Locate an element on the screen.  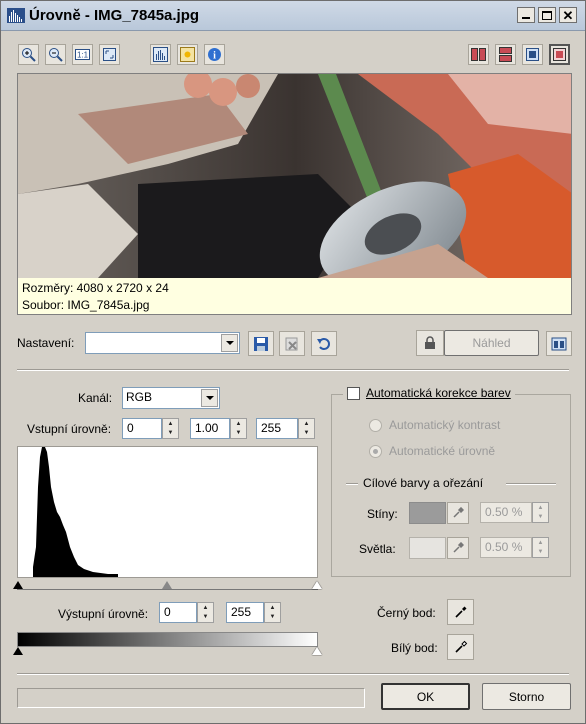
one-to-one-icon: 1:1 is located at coordinates (82, 54).